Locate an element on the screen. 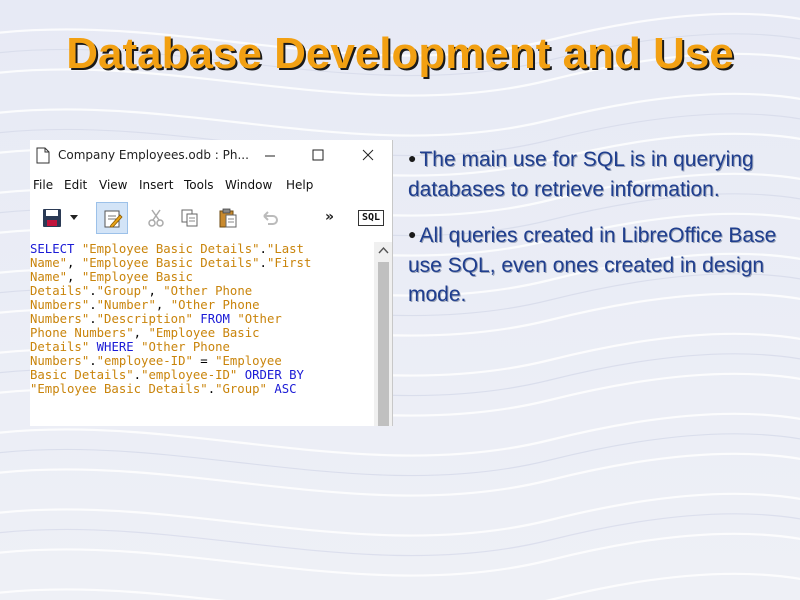 This screenshot has height=600, width=800. sql-keyword: ORDER BY is located at coordinates (274, 375).